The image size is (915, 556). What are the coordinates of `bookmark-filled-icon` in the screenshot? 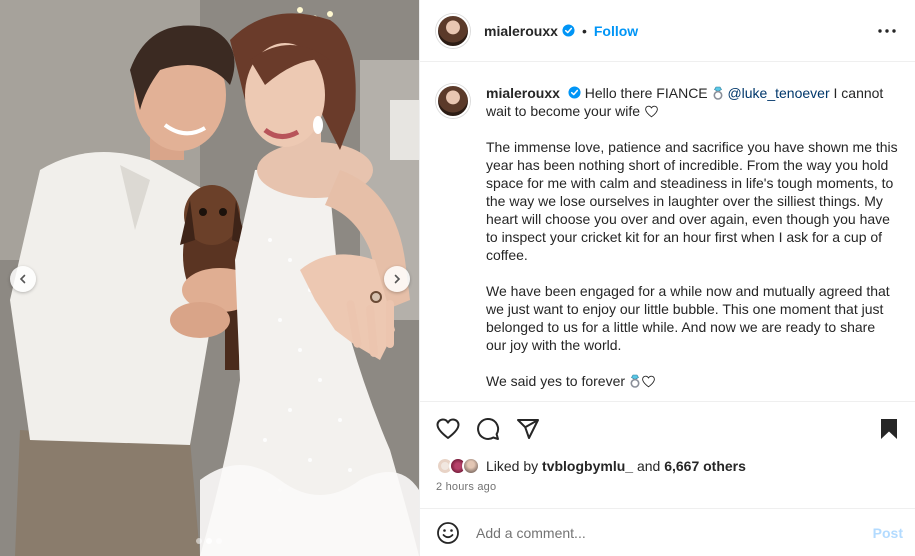 It's located at (889, 428).